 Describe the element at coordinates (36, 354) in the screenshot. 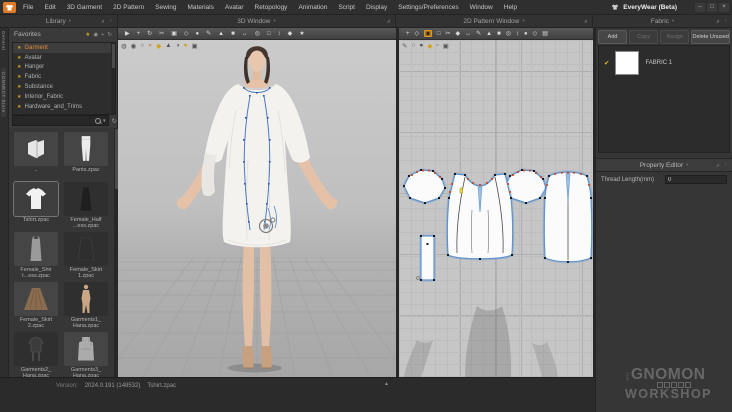

I see `file-garments2-hana: Garments2_ Hana.zpac` at that location.